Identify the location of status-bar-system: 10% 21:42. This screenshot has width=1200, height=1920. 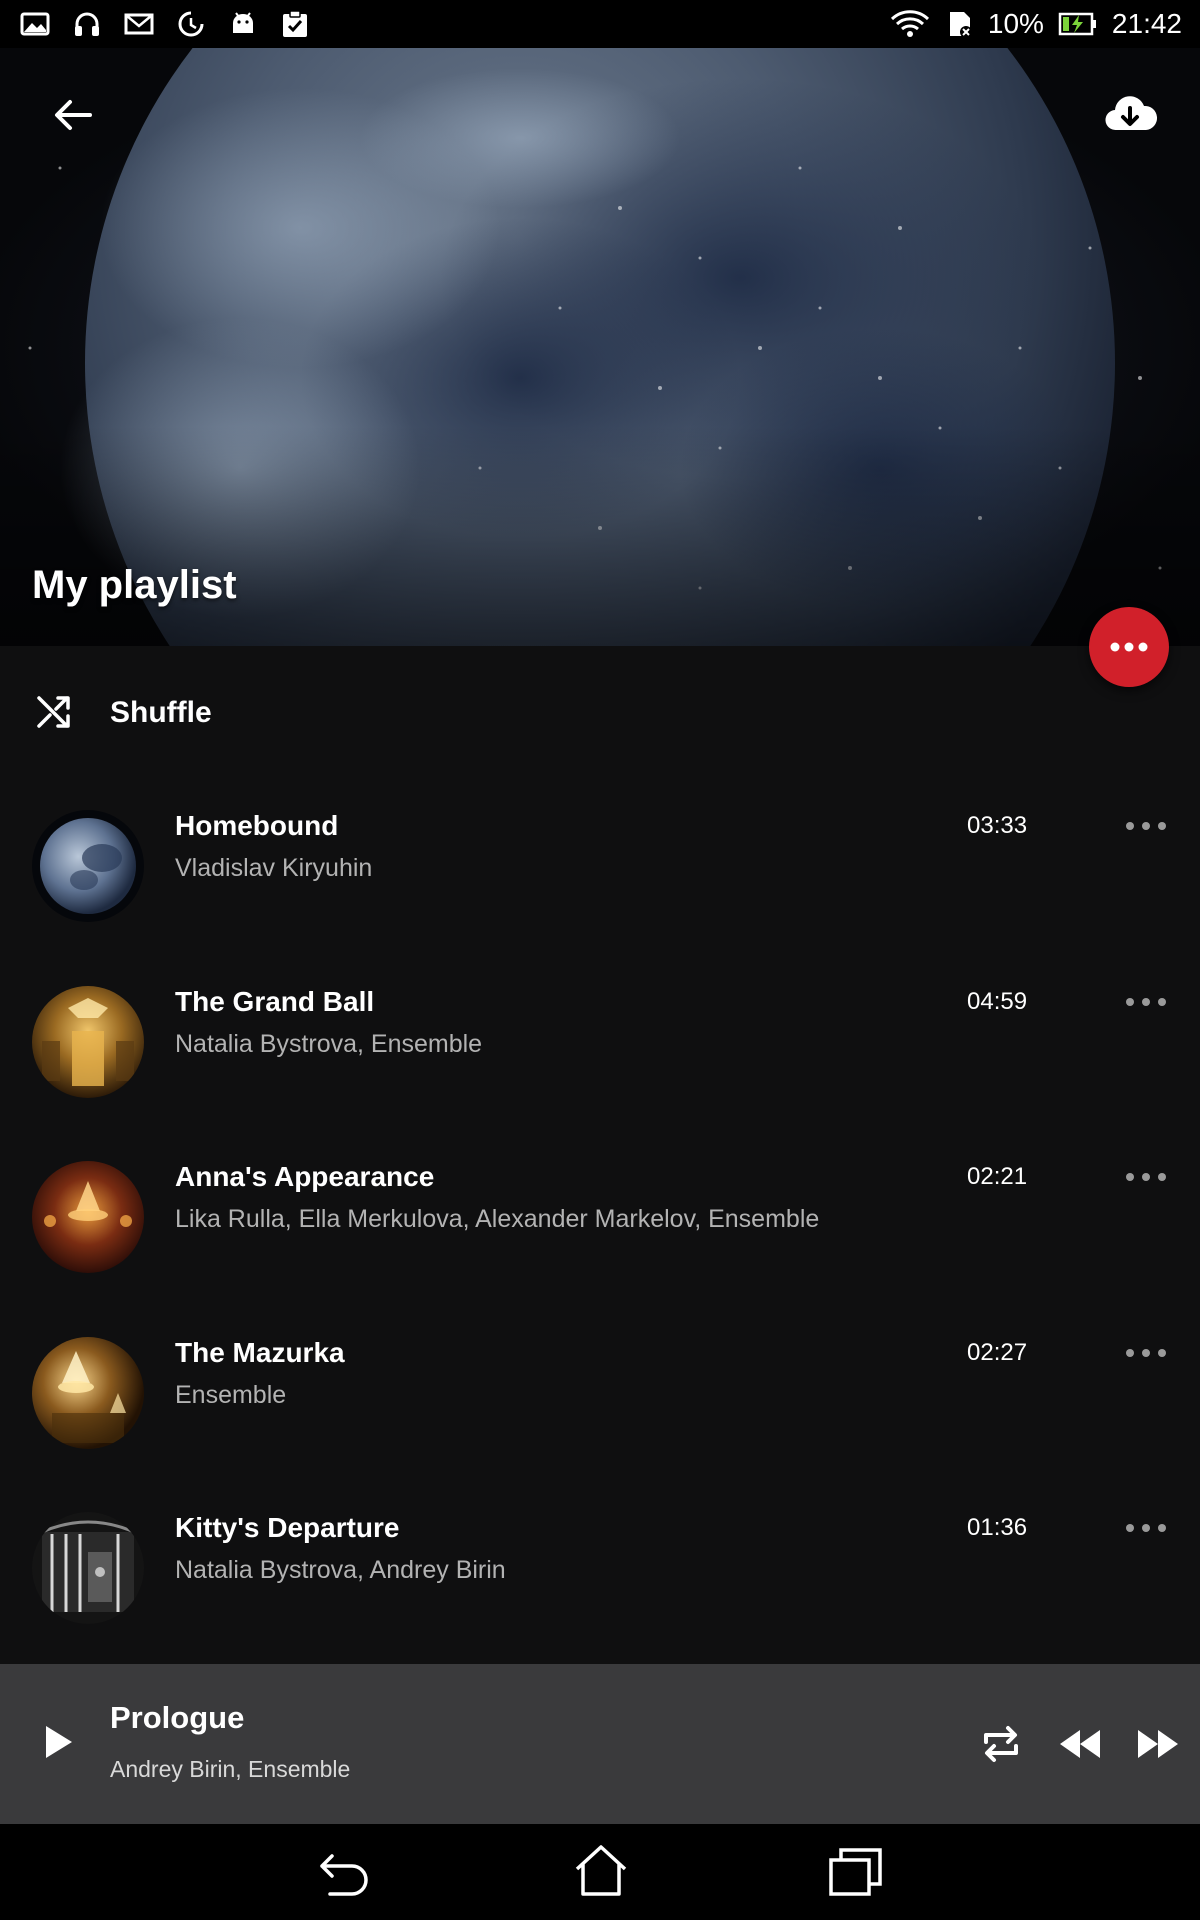
(1036, 24).